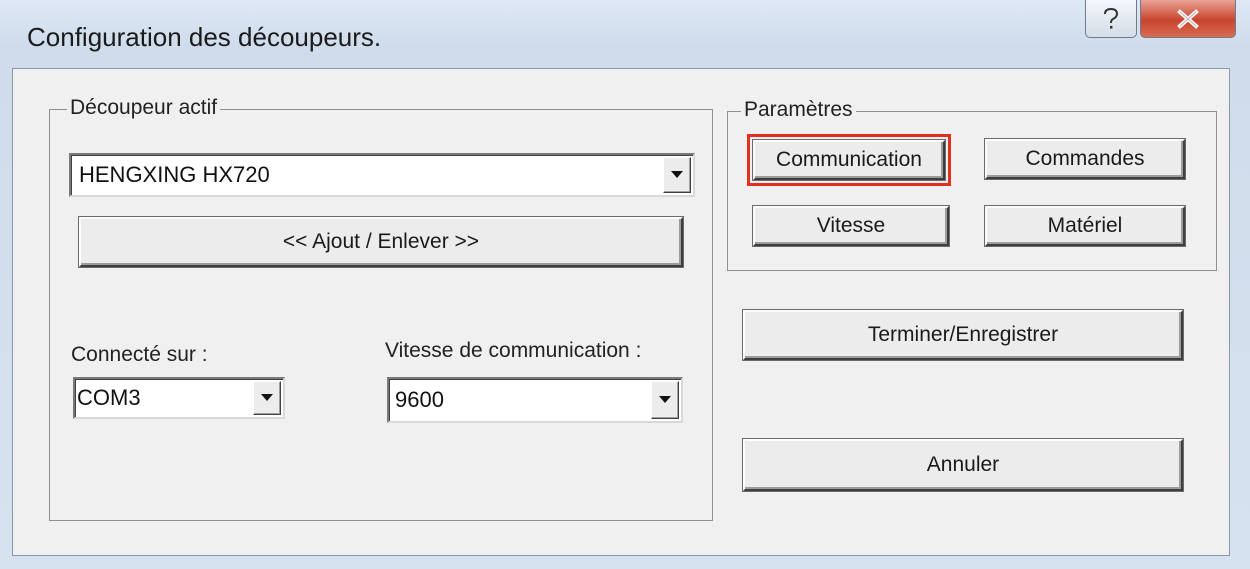 This screenshot has height=569, width=1250. I want to click on cancel-button: Annuler, so click(963, 465).